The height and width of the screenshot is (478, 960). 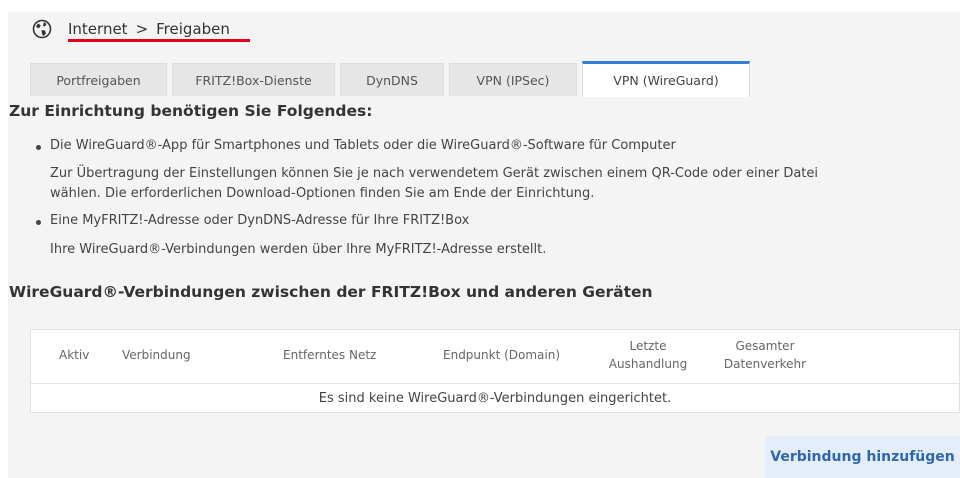 What do you see at coordinates (193, 29) in the screenshot?
I see `breadcrumb-current: Freigaben` at bounding box center [193, 29].